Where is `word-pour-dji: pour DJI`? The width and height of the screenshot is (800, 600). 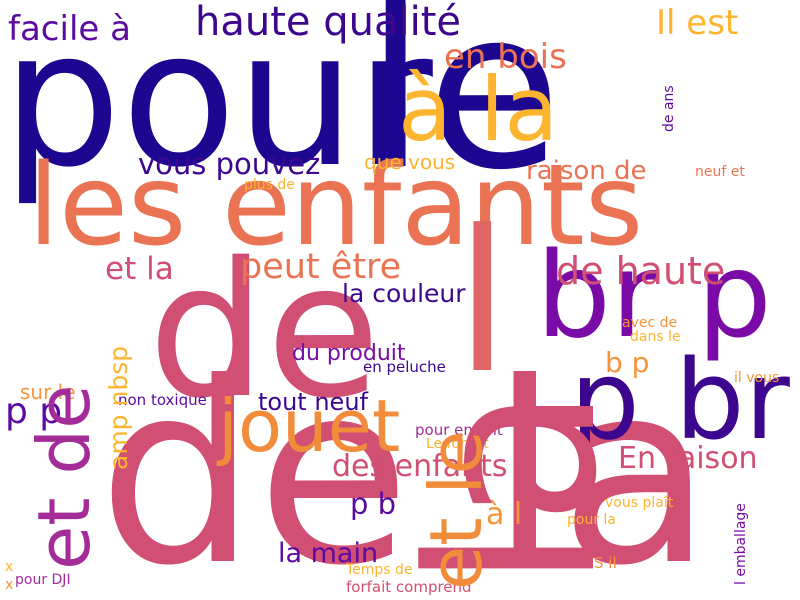
word-pour-dji: pour DJI is located at coordinates (43, 580).